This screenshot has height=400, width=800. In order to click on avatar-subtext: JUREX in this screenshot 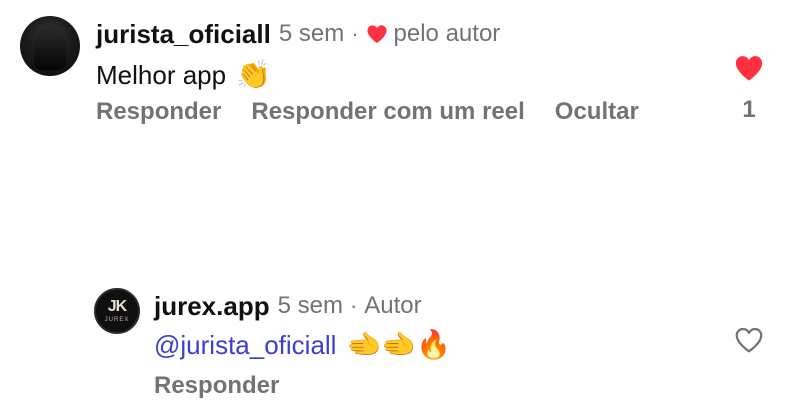, I will do `click(117, 320)`.